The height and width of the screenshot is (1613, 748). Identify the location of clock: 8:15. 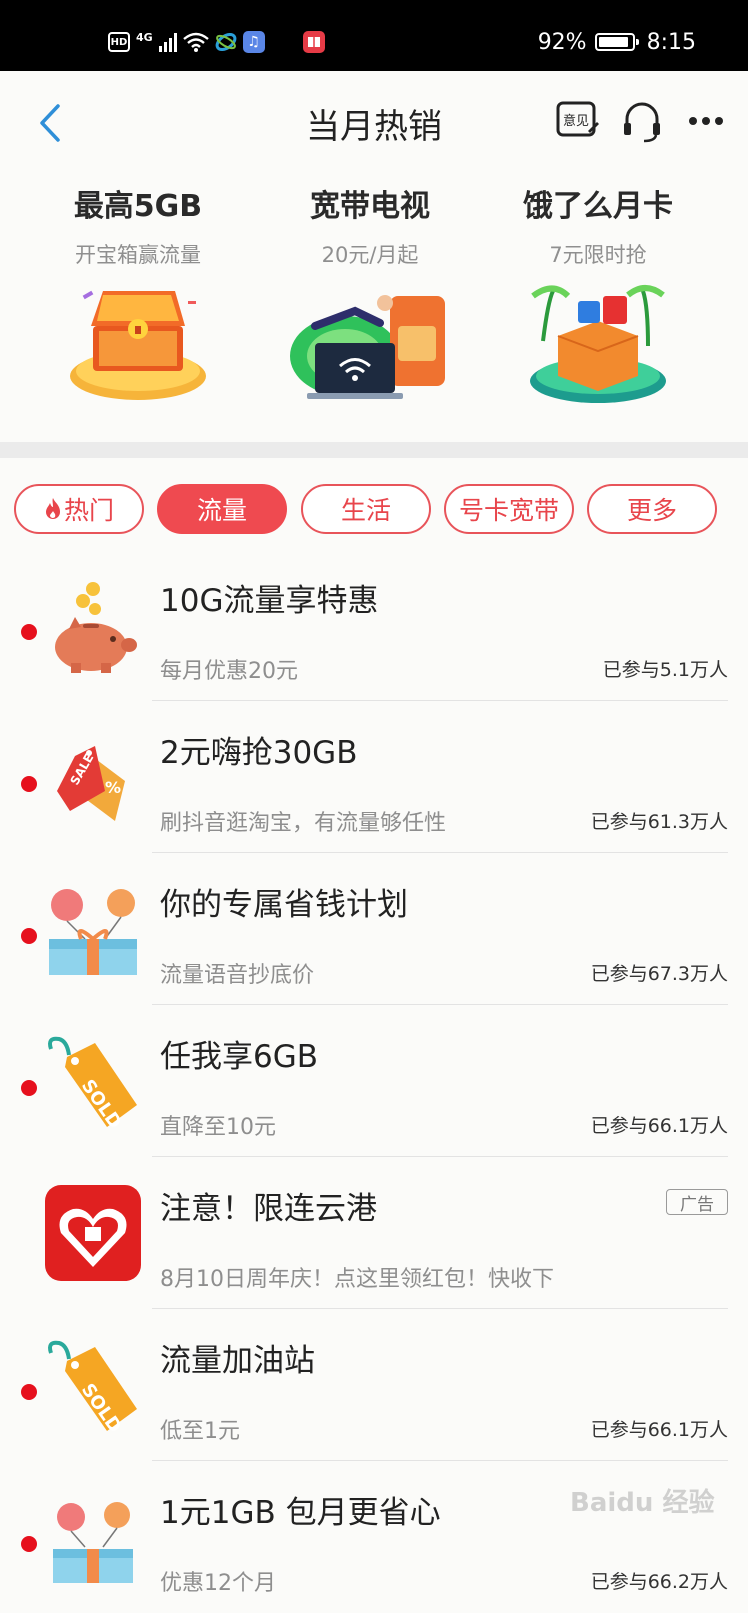
(671, 42).